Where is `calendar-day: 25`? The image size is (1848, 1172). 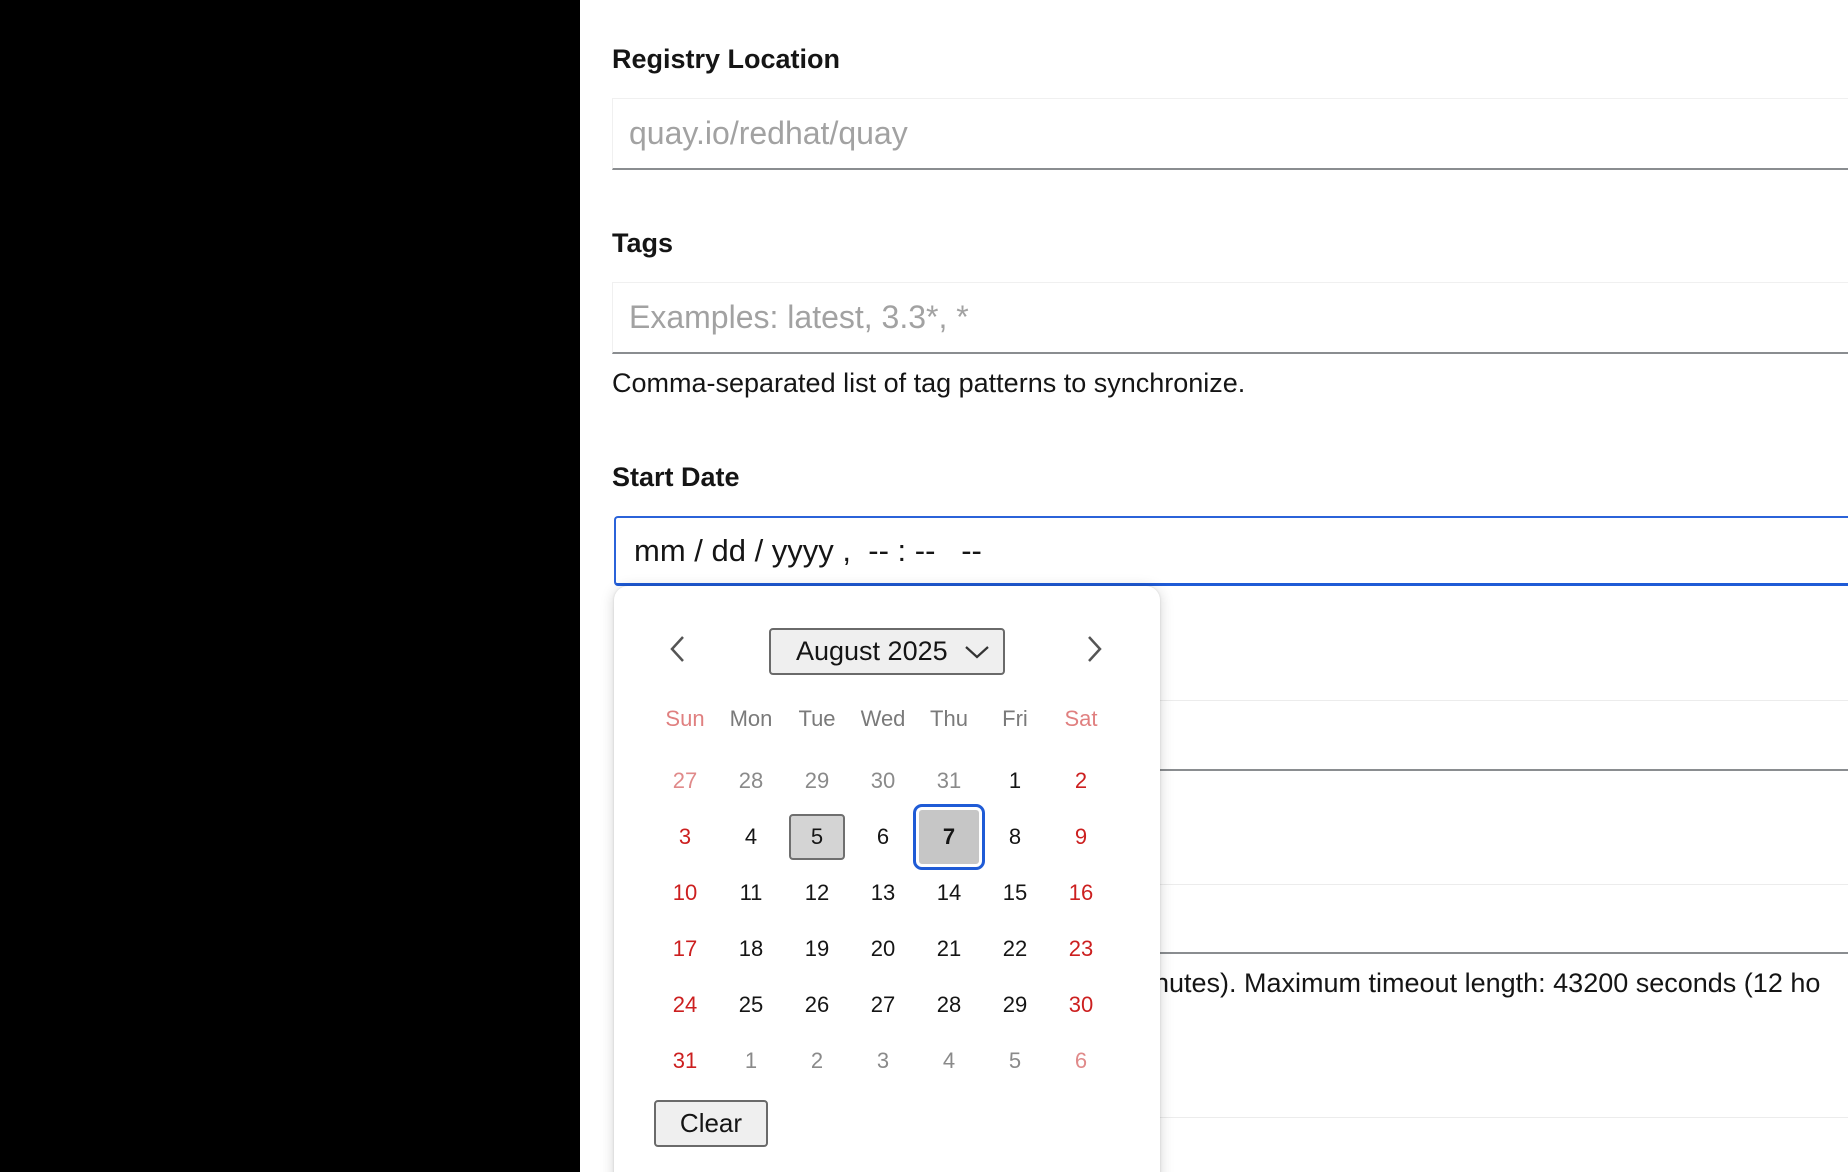
calendar-day: 25 is located at coordinates (751, 1005).